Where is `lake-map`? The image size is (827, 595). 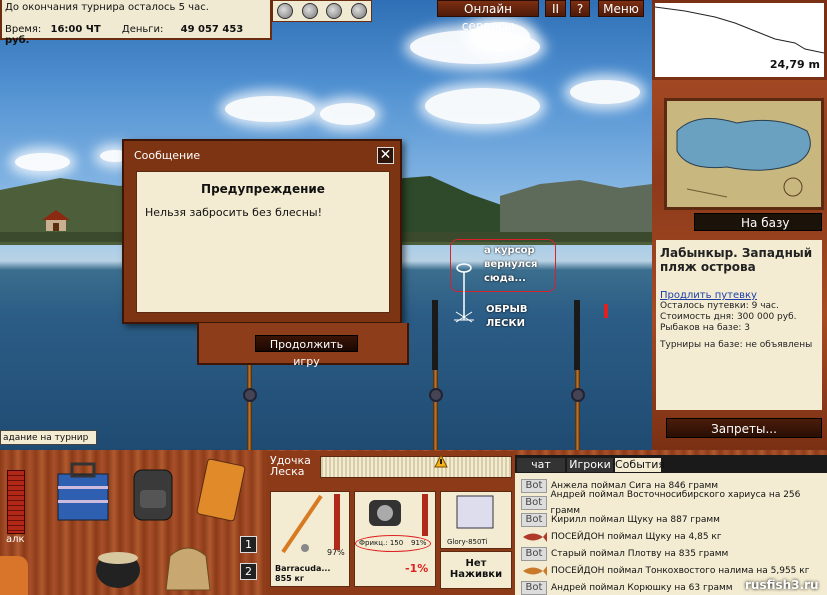 lake-map is located at coordinates (744, 154).